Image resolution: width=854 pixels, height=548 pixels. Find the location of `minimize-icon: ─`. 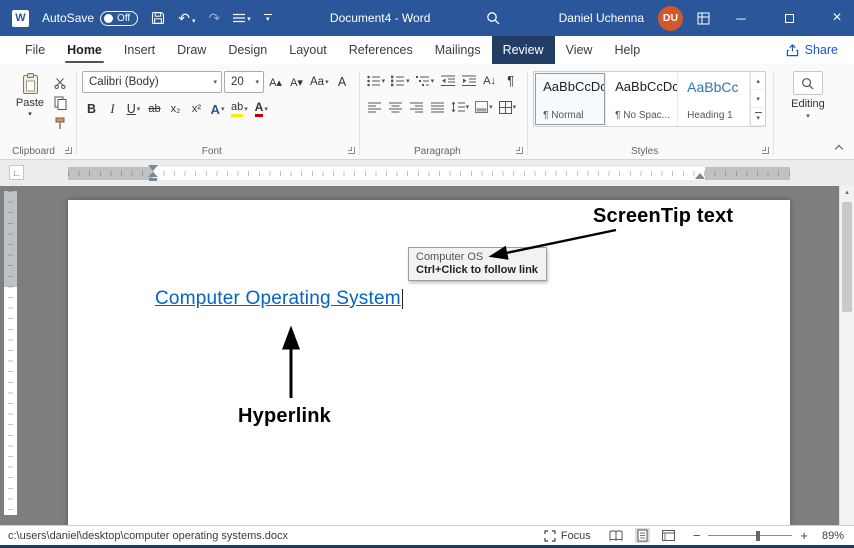

minimize-icon: ─ is located at coordinates (741, 18).